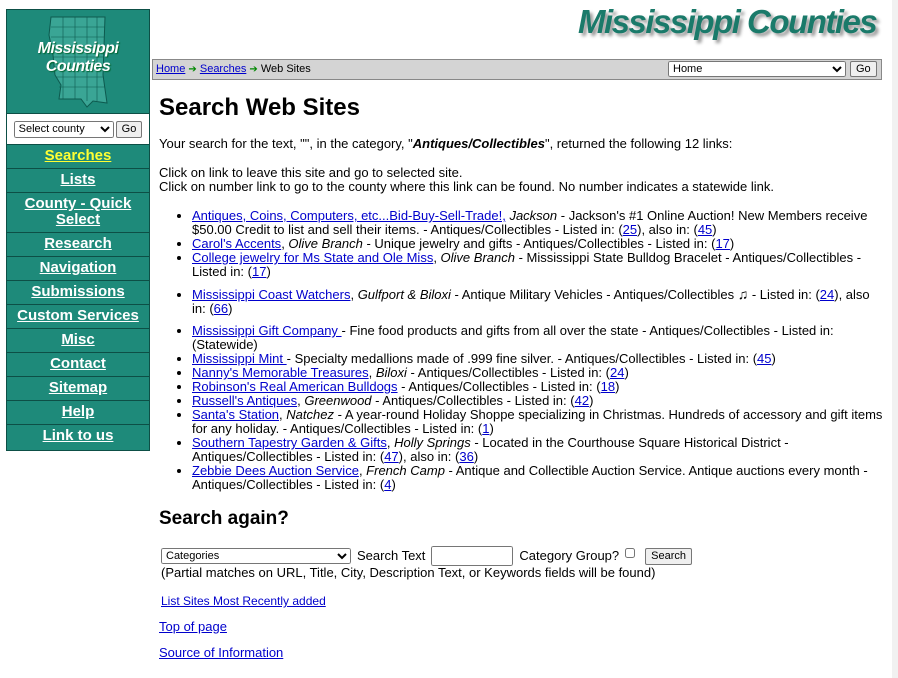 The height and width of the screenshot is (678, 898). Describe the element at coordinates (582, 400) in the screenshot. I see `county-number-link: 42` at that location.